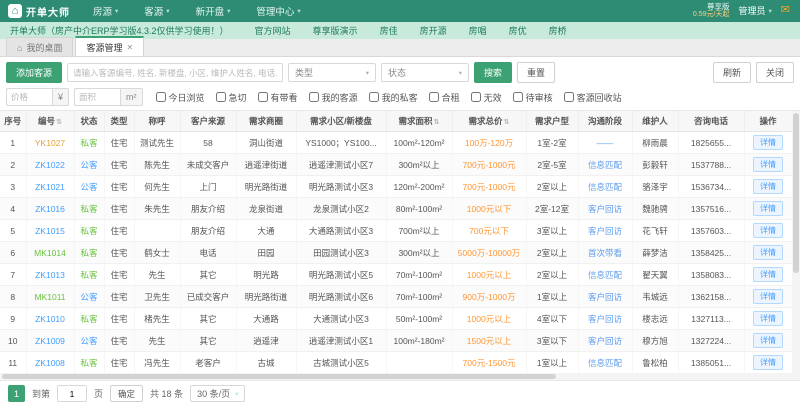 This screenshot has width=800, height=406. I want to click on menu-item-管理中心: 管理中心 ▾, so click(278, 11).